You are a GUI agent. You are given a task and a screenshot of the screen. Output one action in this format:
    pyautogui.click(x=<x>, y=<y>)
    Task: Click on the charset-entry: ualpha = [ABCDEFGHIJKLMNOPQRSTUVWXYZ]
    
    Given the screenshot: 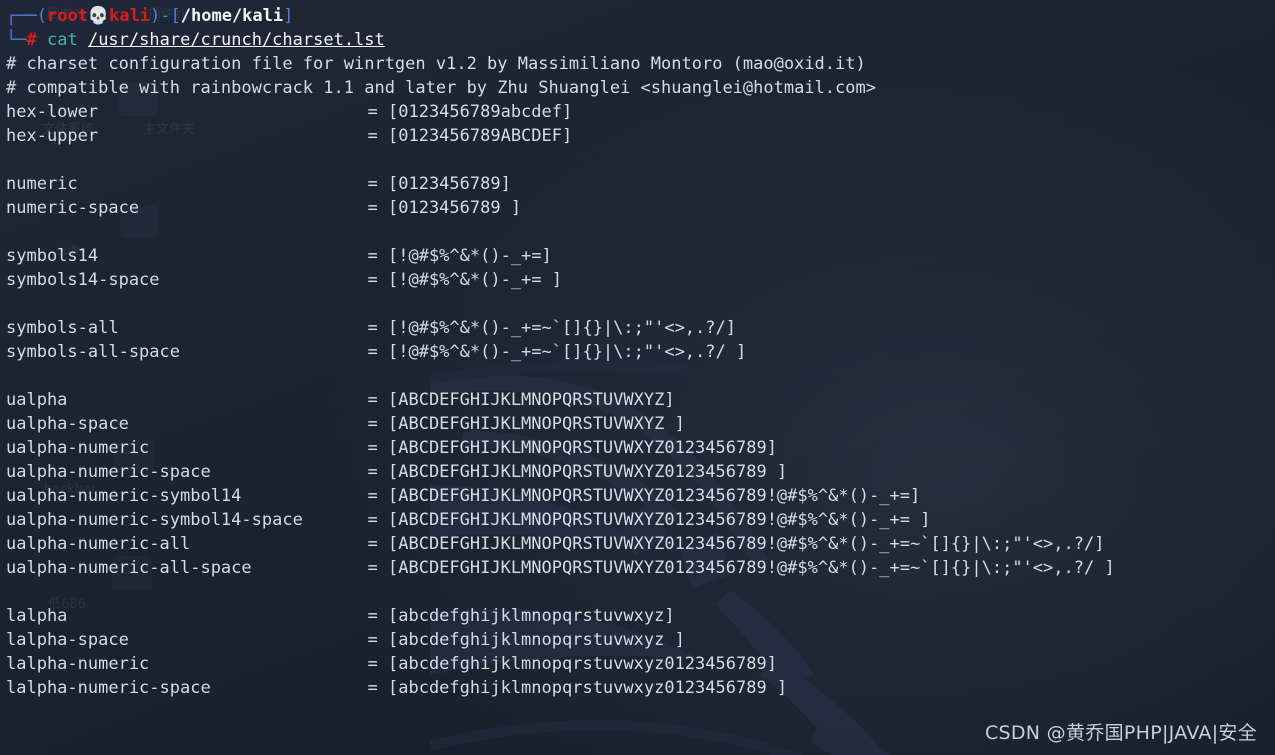 What is the action you would take?
    pyautogui.click(x=640, y=400)
    